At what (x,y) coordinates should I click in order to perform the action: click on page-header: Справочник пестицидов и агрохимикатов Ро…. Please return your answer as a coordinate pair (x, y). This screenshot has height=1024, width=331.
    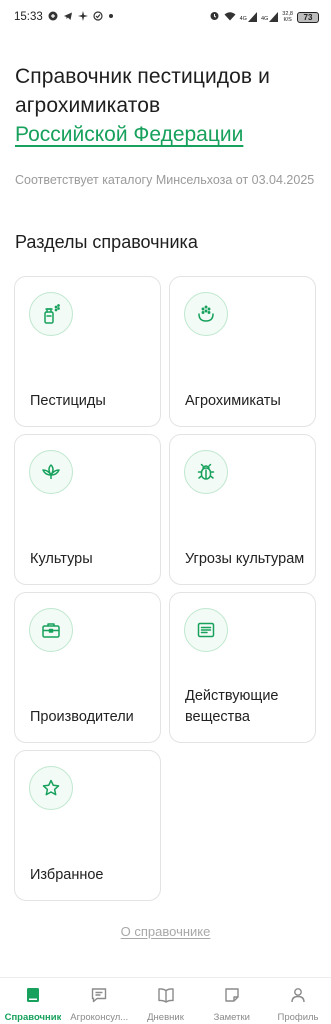
    Looking at the image, I should click on (167, 125).